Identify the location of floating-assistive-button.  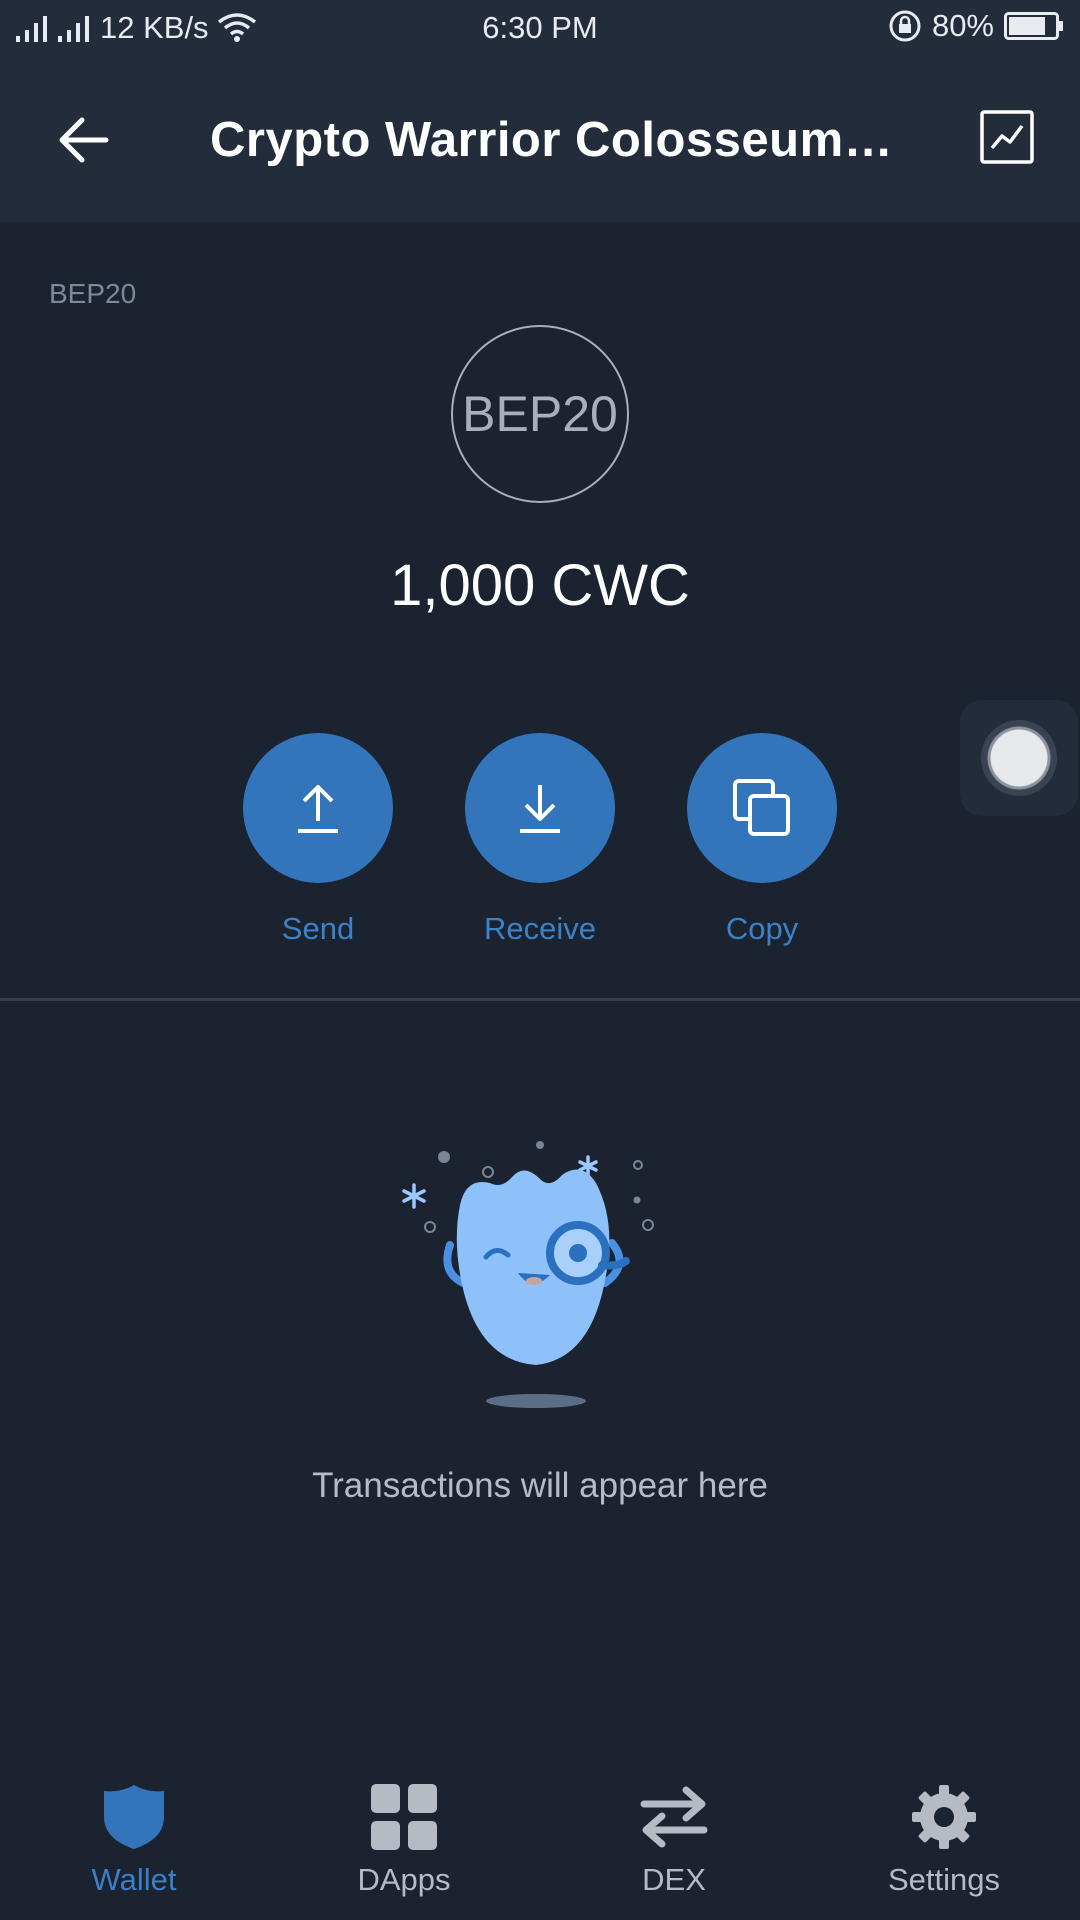
(1019, 758).